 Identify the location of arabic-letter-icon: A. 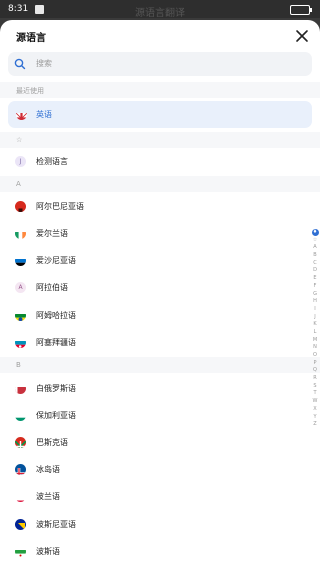
(20, 287).